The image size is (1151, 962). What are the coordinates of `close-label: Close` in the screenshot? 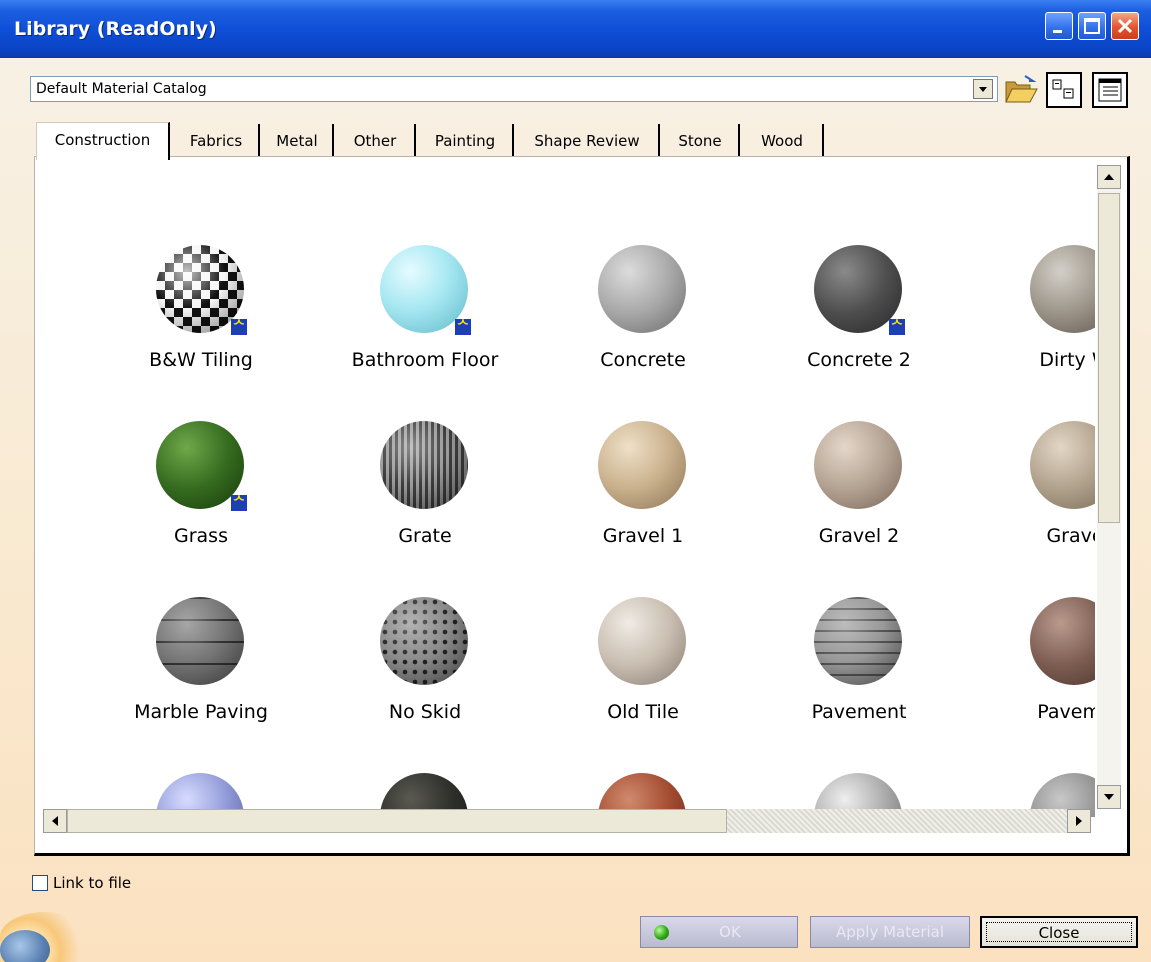 It's located at (1059, 932).